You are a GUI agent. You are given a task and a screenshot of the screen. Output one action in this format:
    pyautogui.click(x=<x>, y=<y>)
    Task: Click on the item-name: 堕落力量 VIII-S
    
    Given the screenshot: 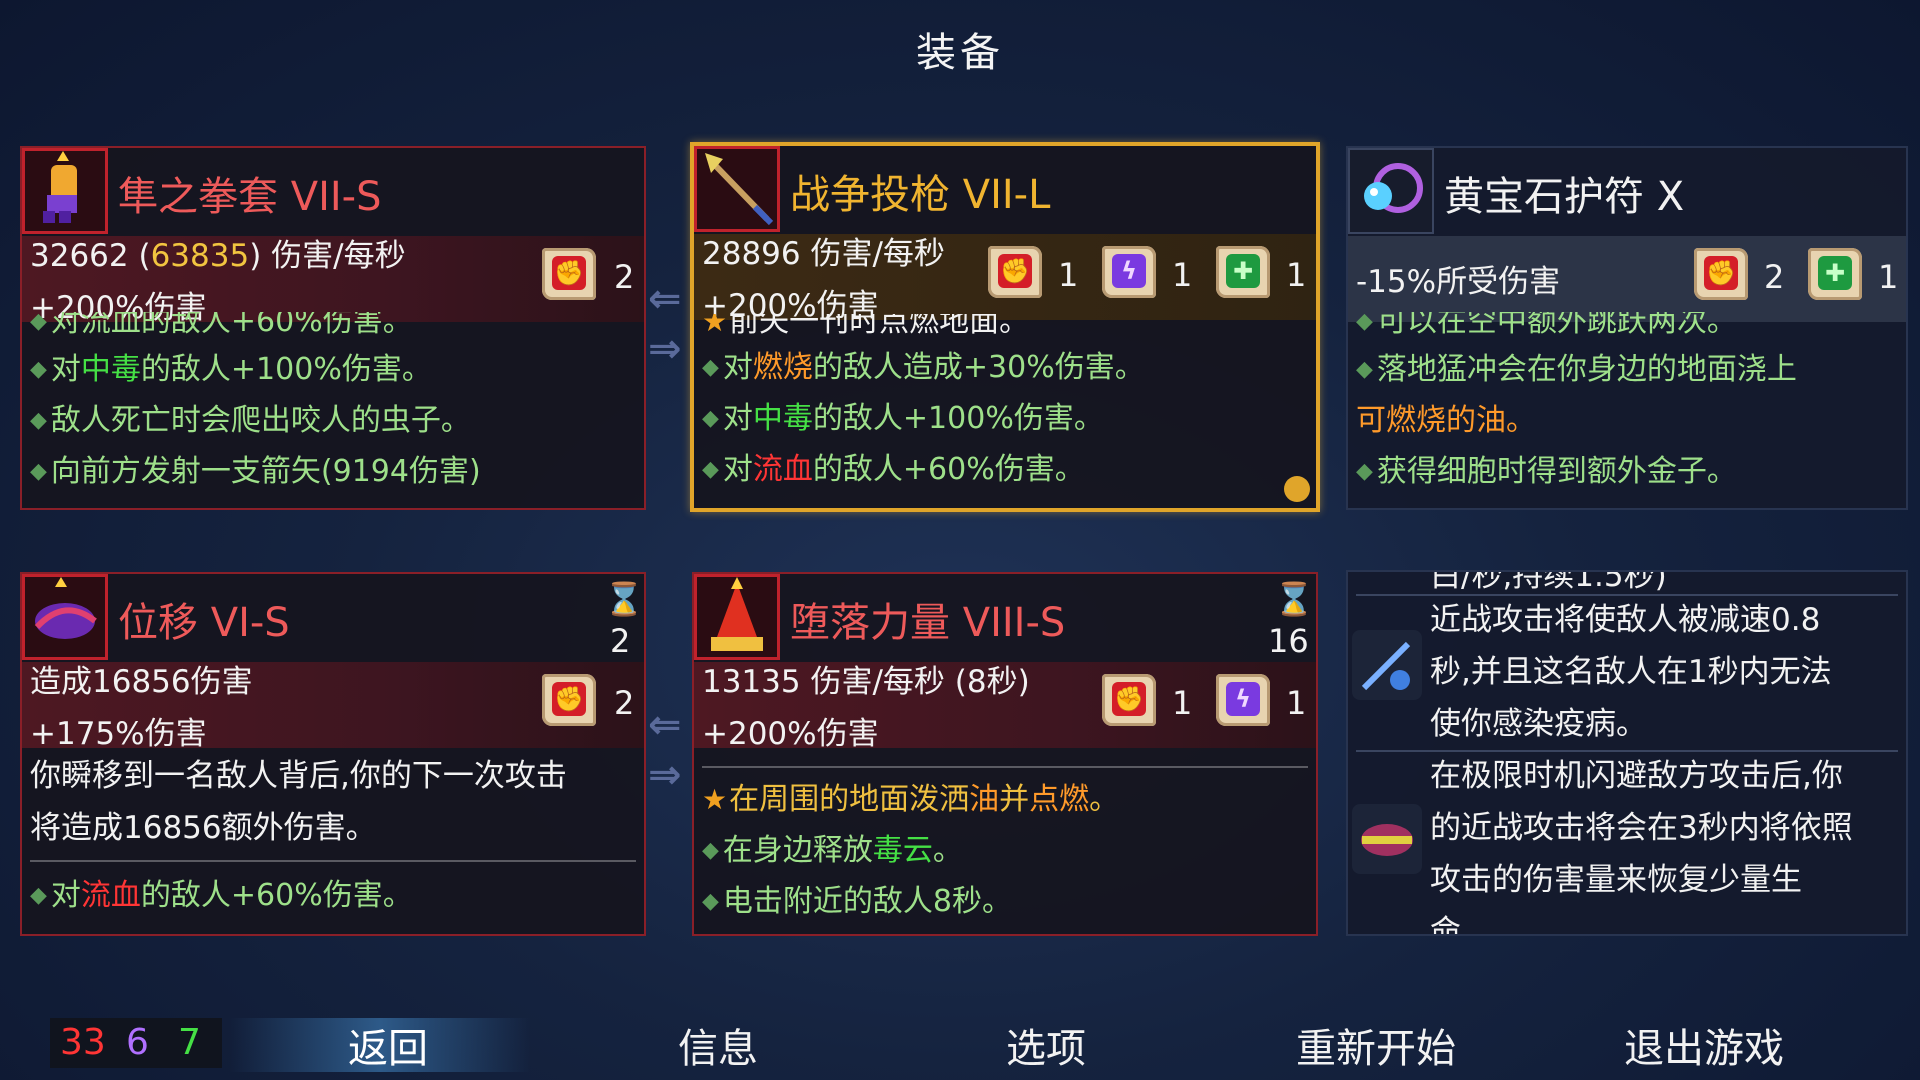 What is the action you would take?
    pyautogui.click(x=928, y=623)
    